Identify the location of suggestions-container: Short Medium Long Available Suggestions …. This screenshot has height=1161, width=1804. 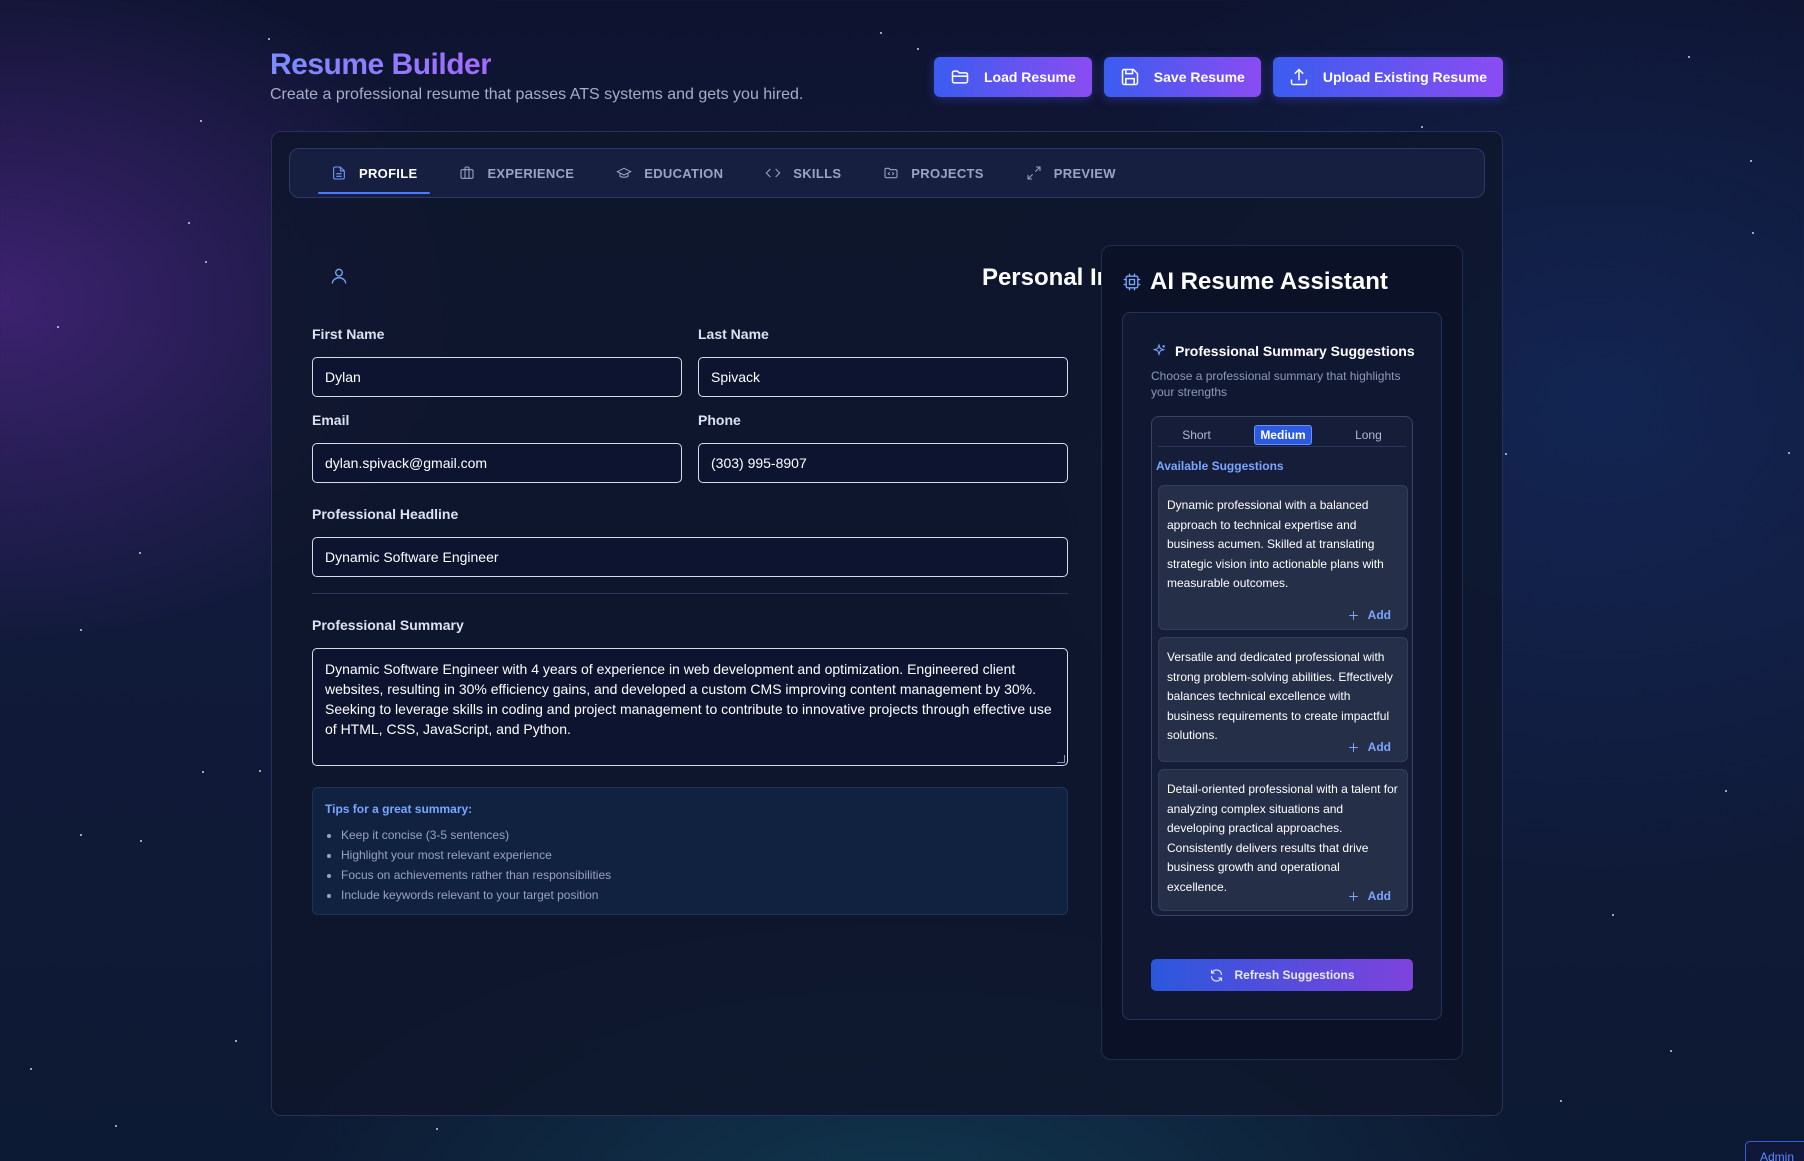
(1282, 666).